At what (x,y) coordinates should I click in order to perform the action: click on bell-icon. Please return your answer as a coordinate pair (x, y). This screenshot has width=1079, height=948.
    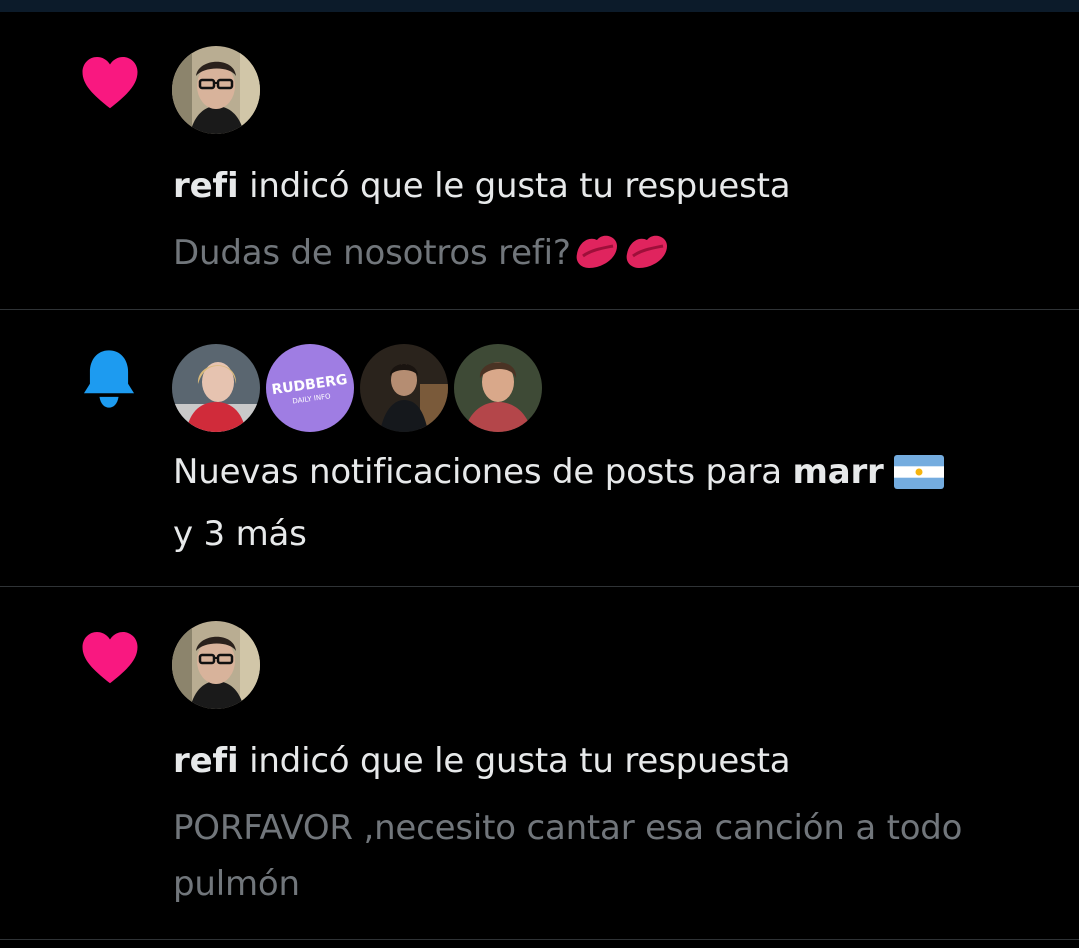
    Looking at the image, I should click on (109, 379).